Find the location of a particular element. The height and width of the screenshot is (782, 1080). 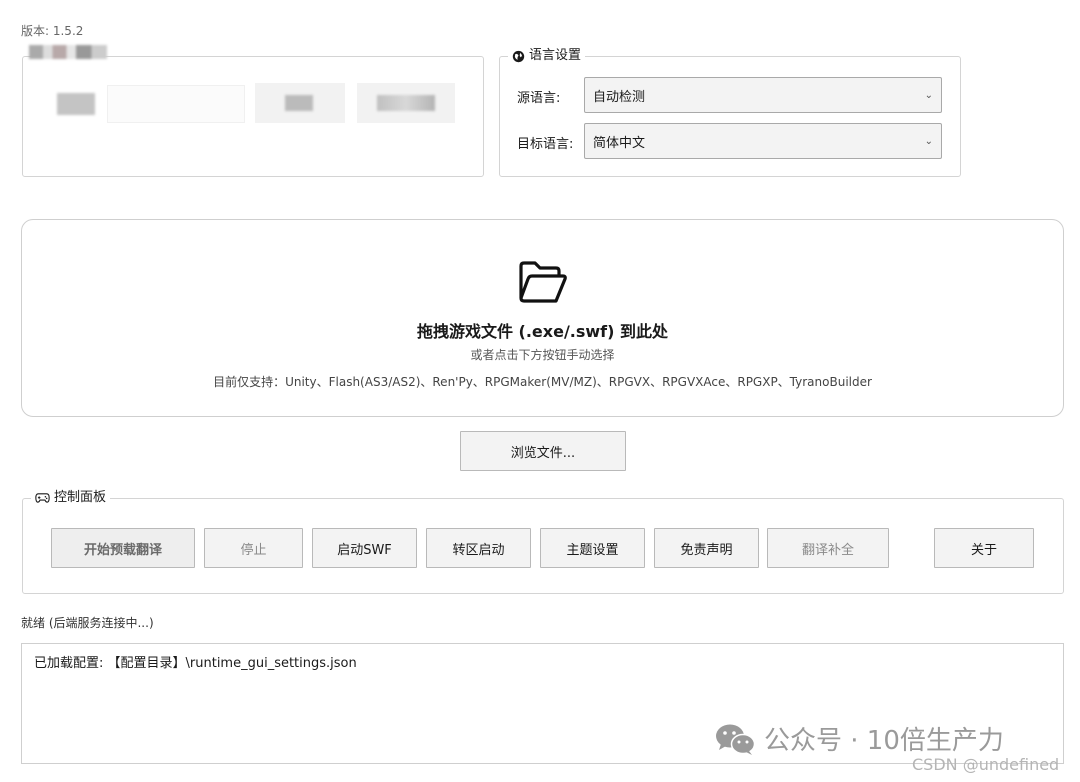

source-language-select: 自动检测 ⌄ is located at coordinates (763, 95).